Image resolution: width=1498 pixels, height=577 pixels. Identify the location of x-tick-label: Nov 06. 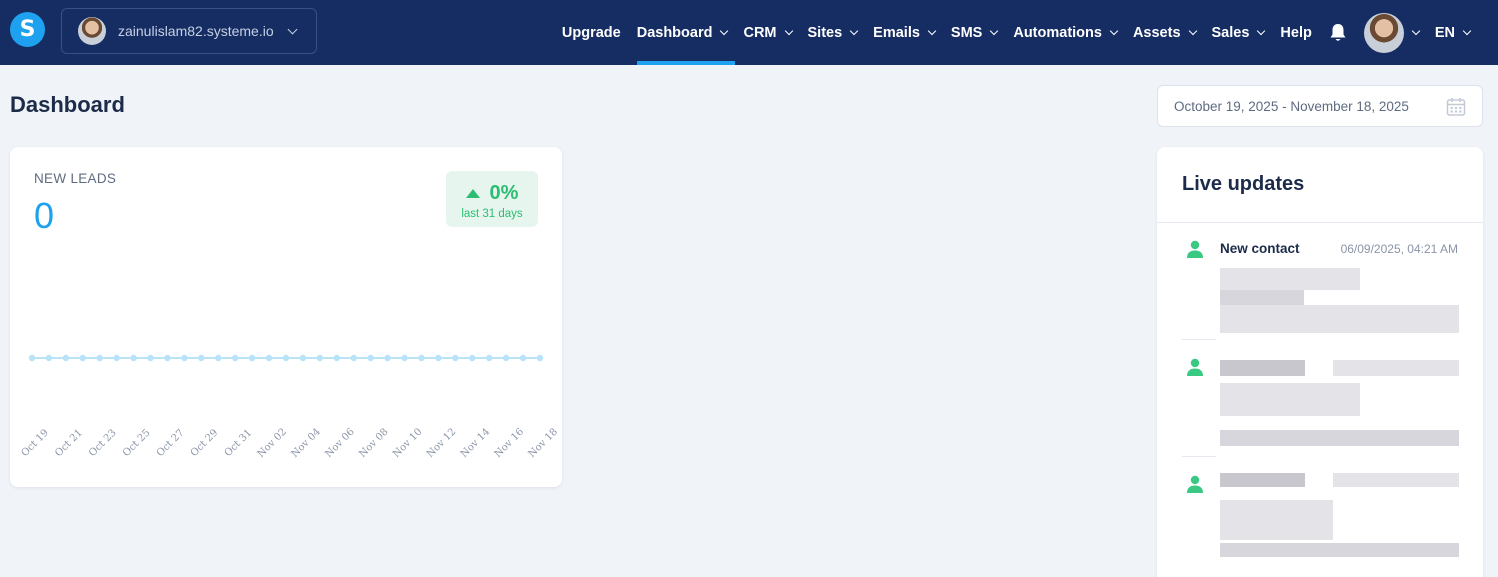
(339, 442).